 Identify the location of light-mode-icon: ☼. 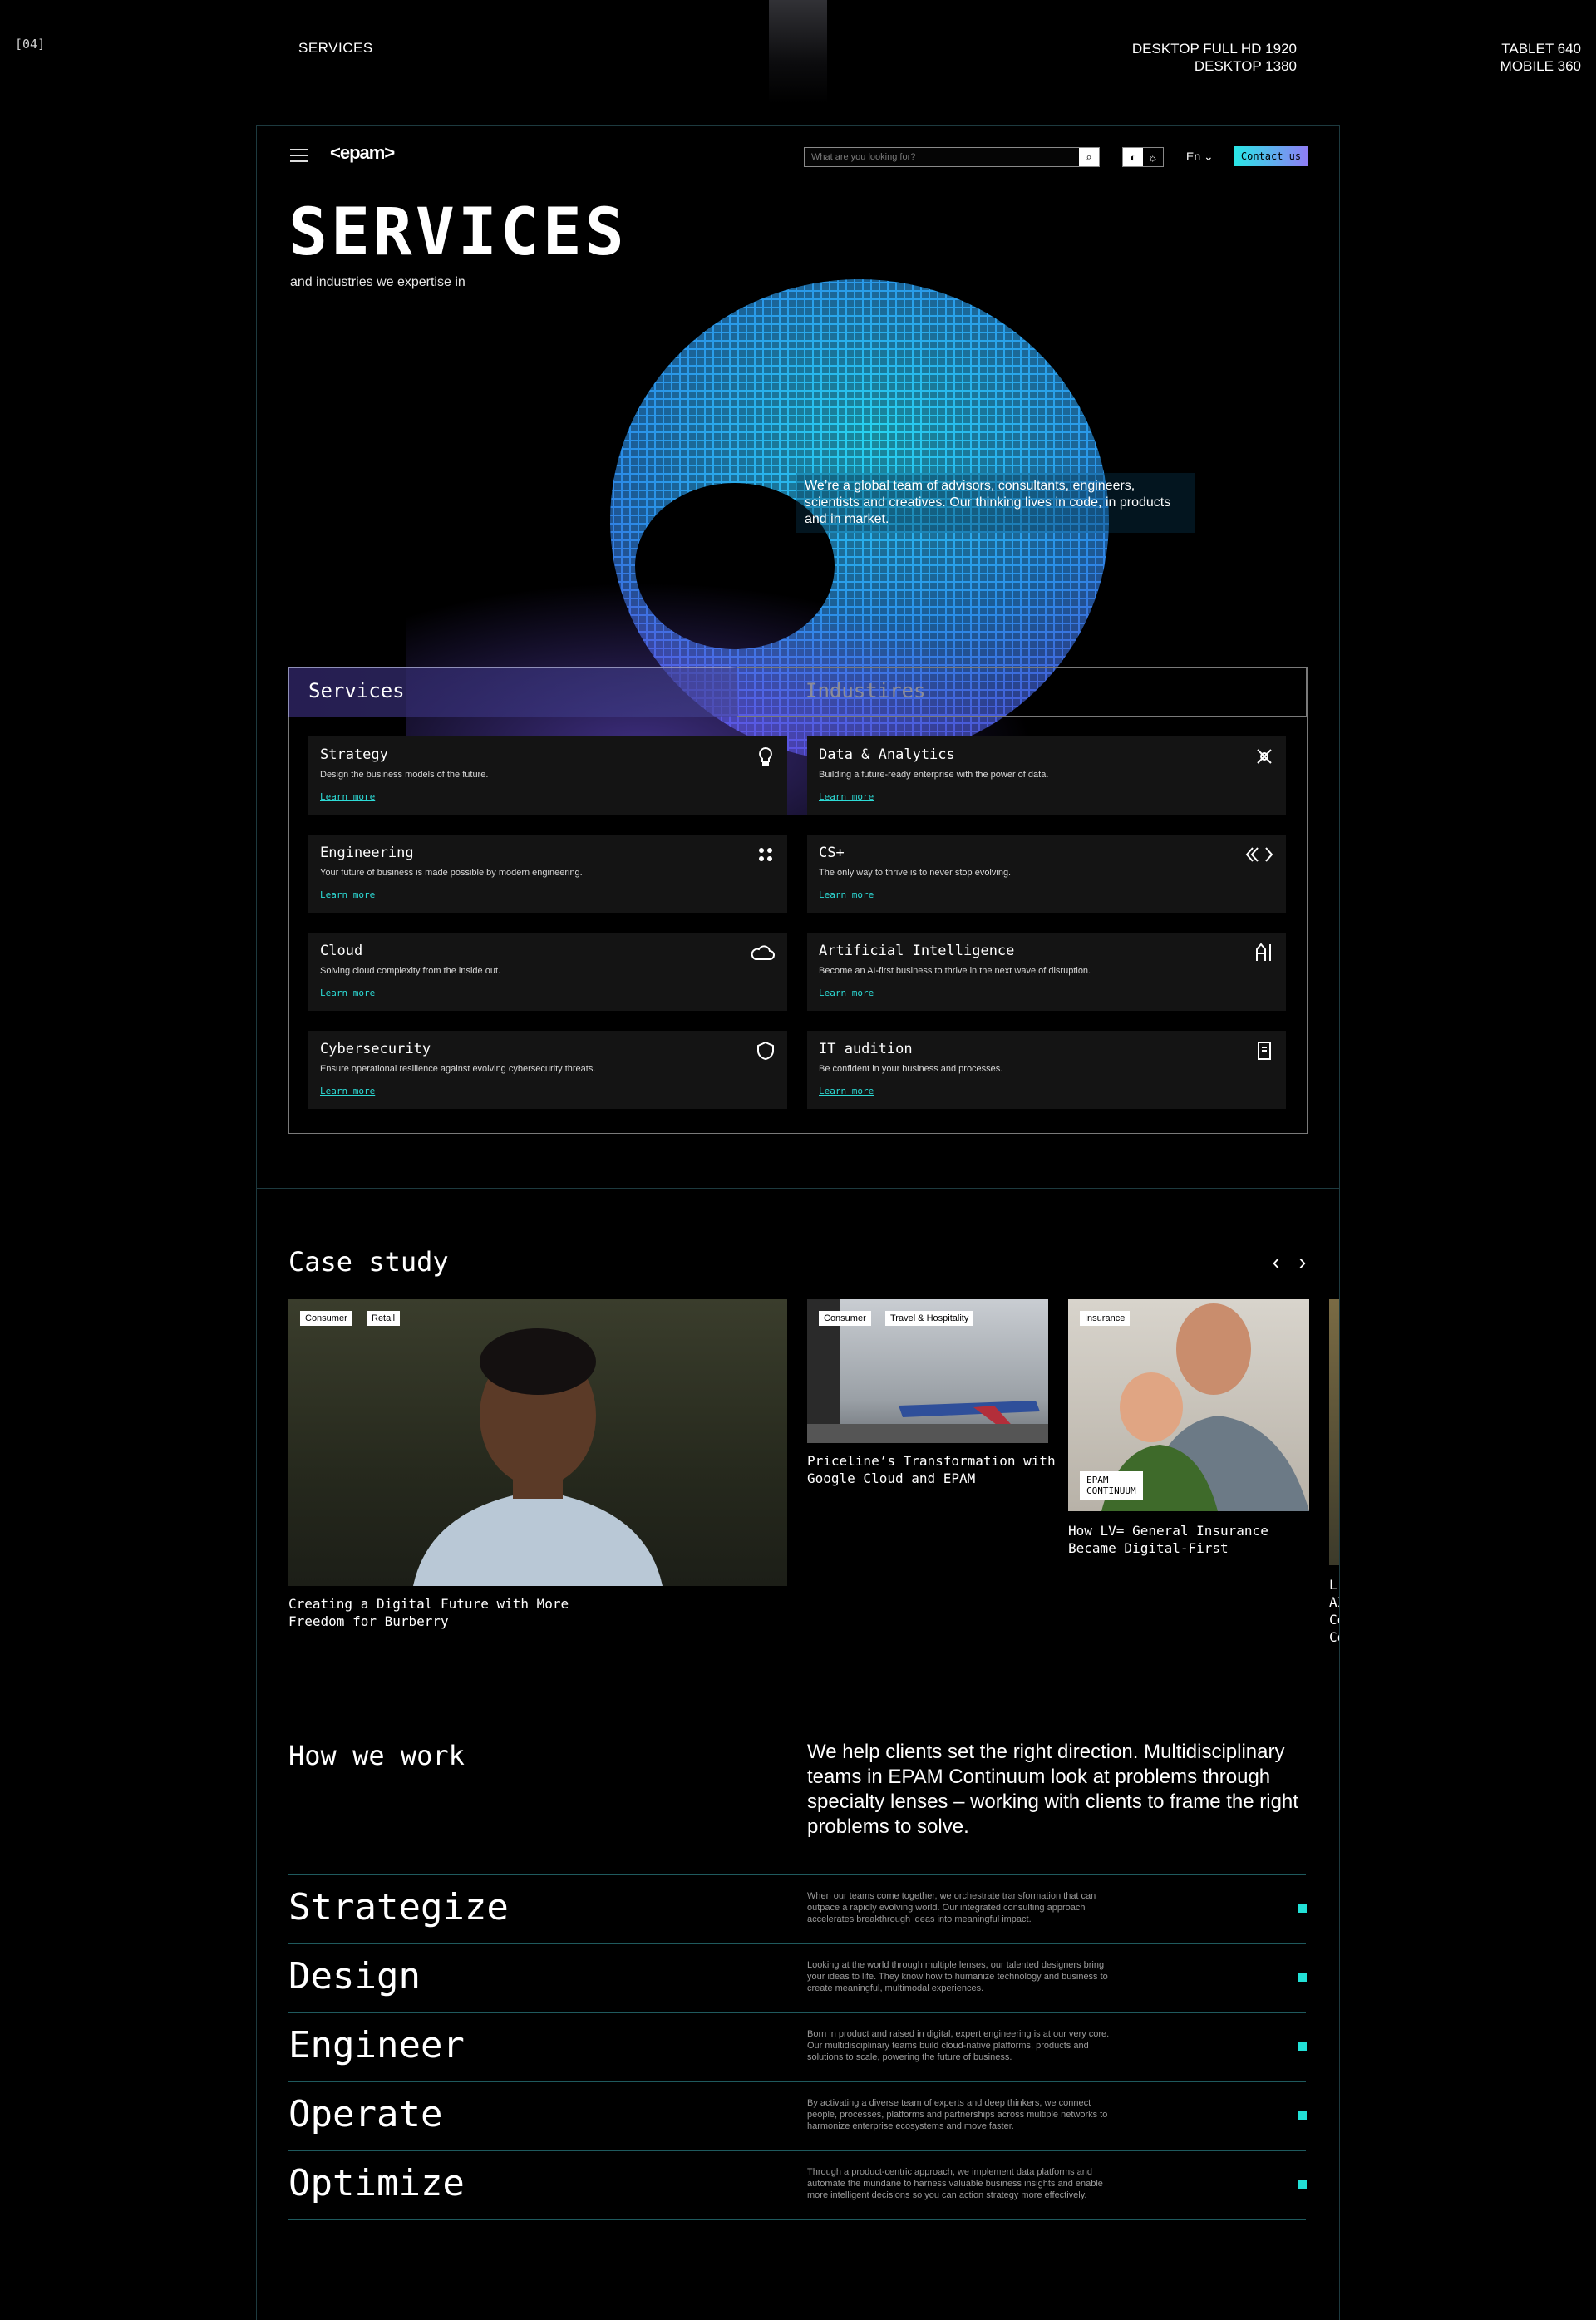
(1153, 157).